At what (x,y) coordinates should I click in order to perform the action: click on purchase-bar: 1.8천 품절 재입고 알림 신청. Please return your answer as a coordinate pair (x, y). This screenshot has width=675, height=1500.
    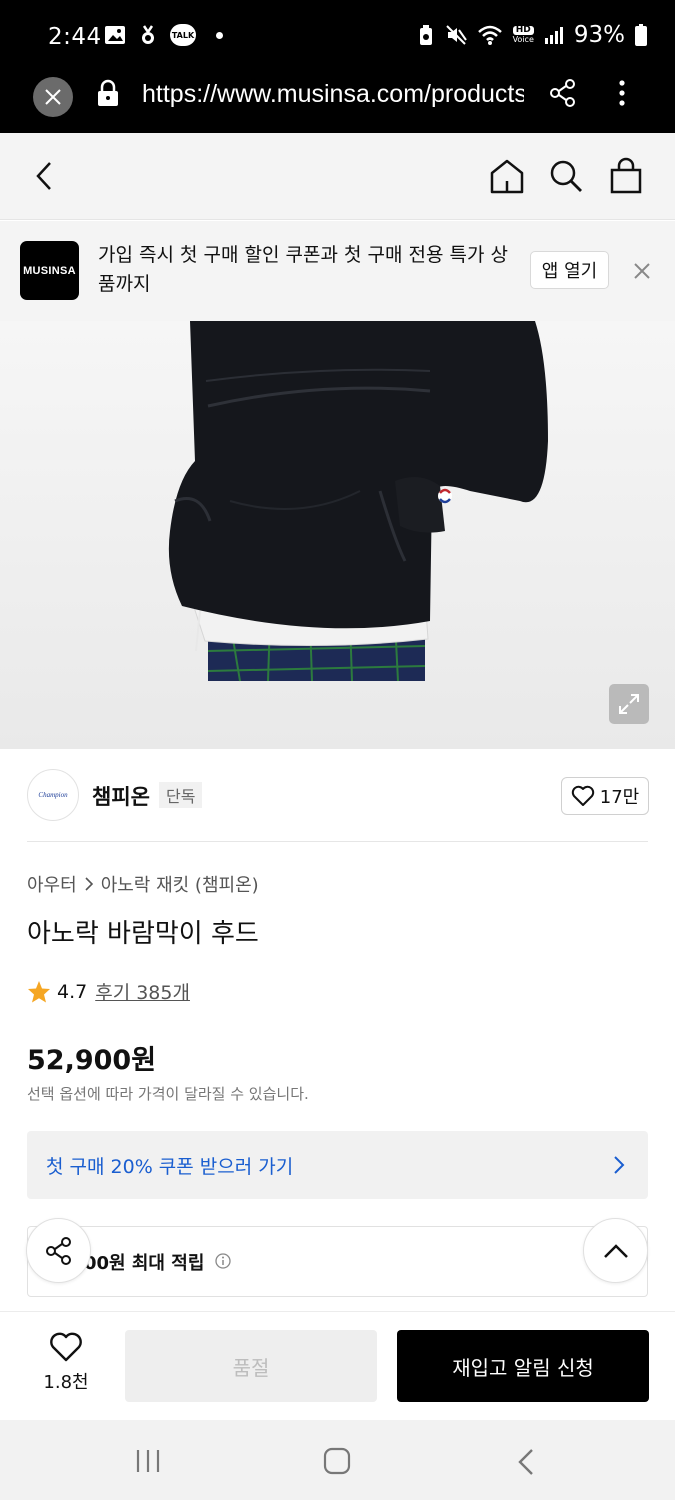
    Looking at the image, I should click on (337, 1365).